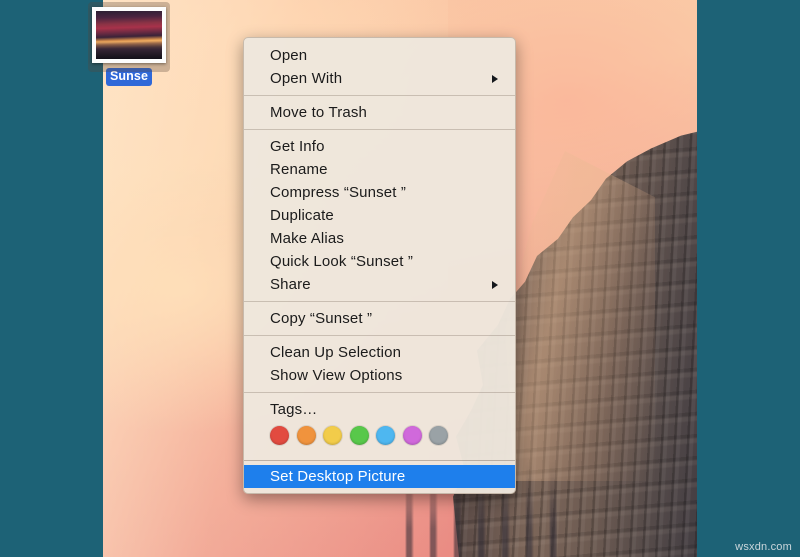 The height and width of the screenshot is (557, 800). I want to click on menu-item-label: Get Info, so click(297, 146).